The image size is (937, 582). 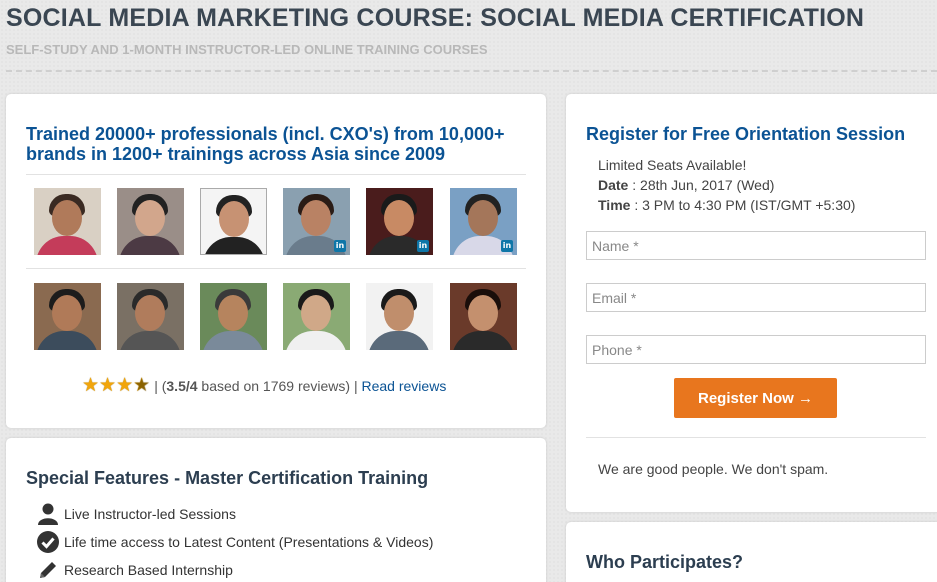 I want to click on email-field, so click(x=756, y=297).